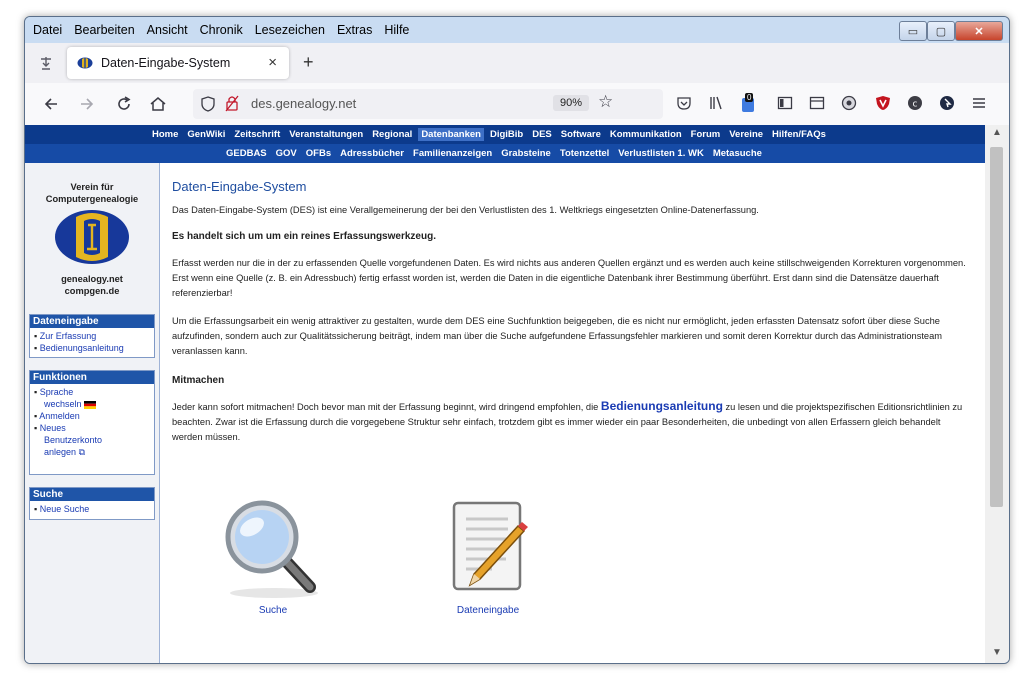  What do you see at coordinates (290, 30) in the screenshot?
I see `menu-lesezeichen: Lesezeichen` at bounding box center [290, 30].